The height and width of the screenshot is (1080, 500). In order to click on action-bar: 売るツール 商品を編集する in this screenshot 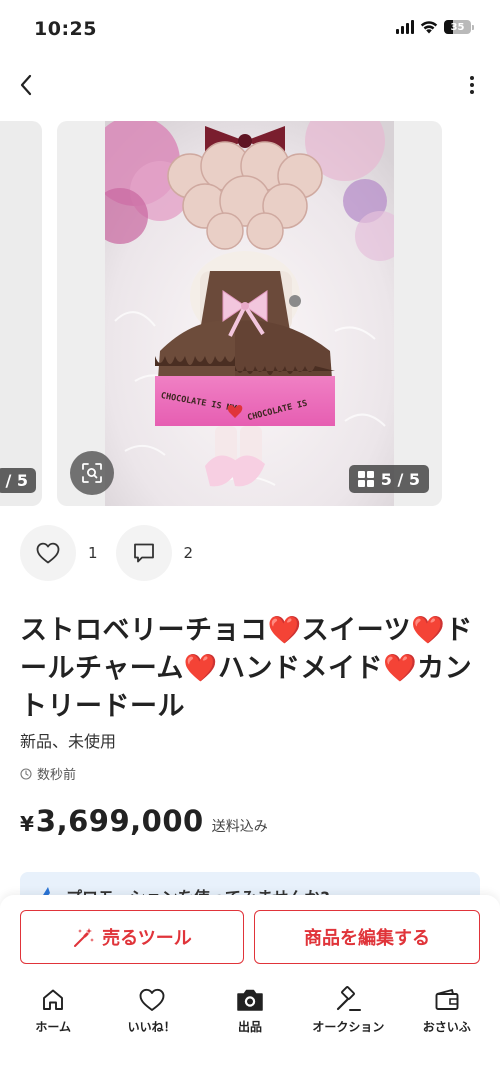, I will do `click(250, 937)`.